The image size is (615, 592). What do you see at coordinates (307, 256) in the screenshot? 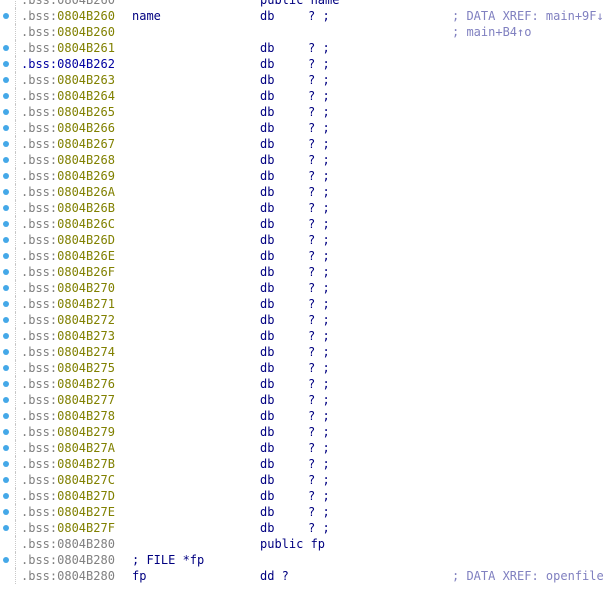
I see `listing-row: .bss:0804B26E db ? ;` at bounding box center [307, 256].